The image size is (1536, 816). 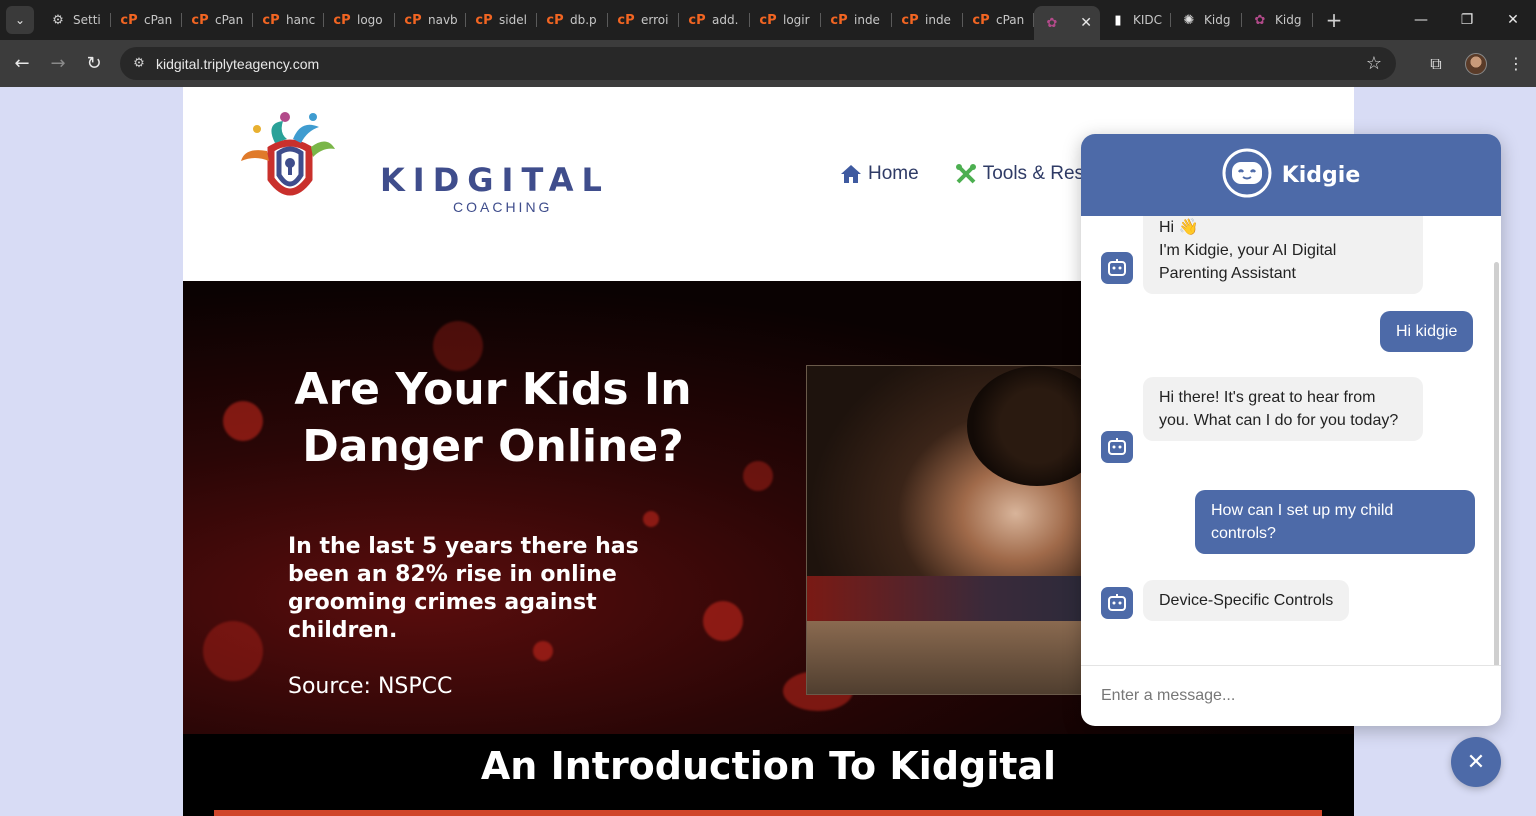 I want to click on extensions-icon: ⧉, so click(x=1436, y=64).